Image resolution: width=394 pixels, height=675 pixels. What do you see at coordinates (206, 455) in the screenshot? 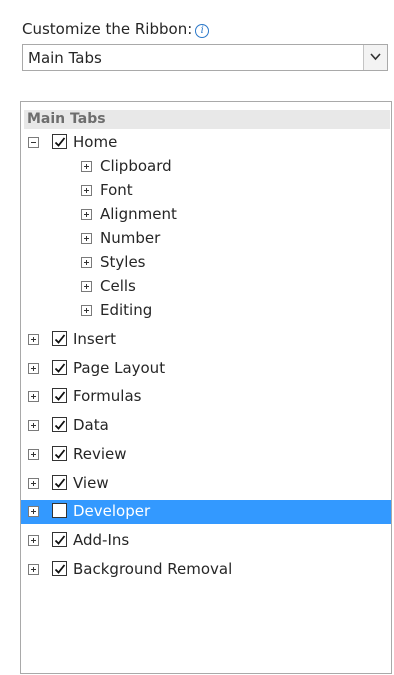
I see `tree-tab-item: Review` at bounding box center [206, 455].